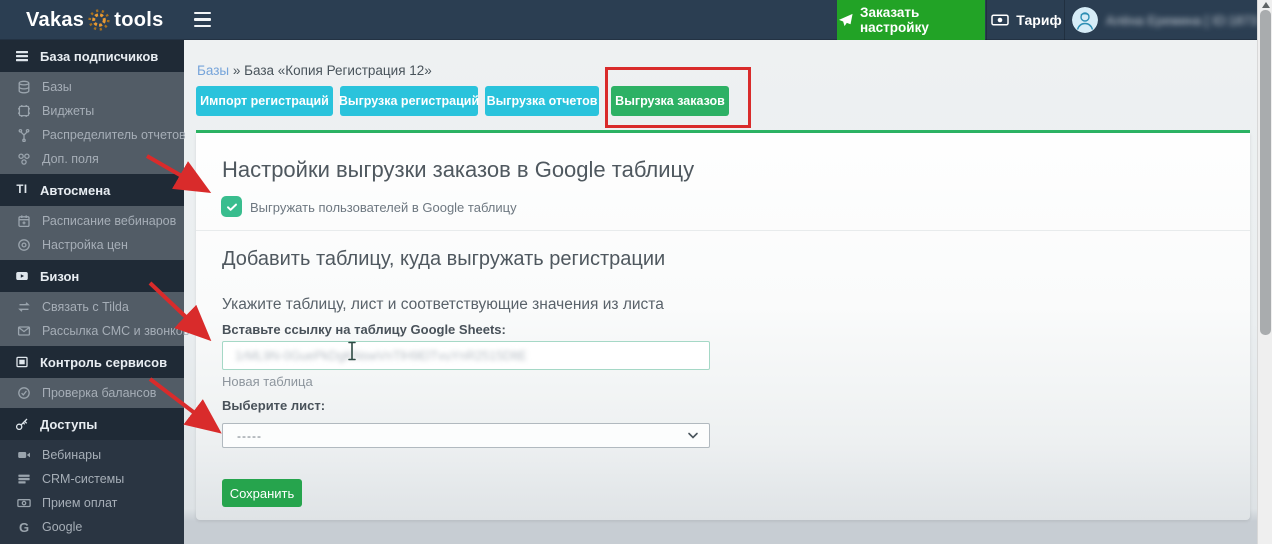 Image resolution: width=1272 pixels, height=544 pixels. I want to click on autoswap-icon: TI, so click(22, 190).